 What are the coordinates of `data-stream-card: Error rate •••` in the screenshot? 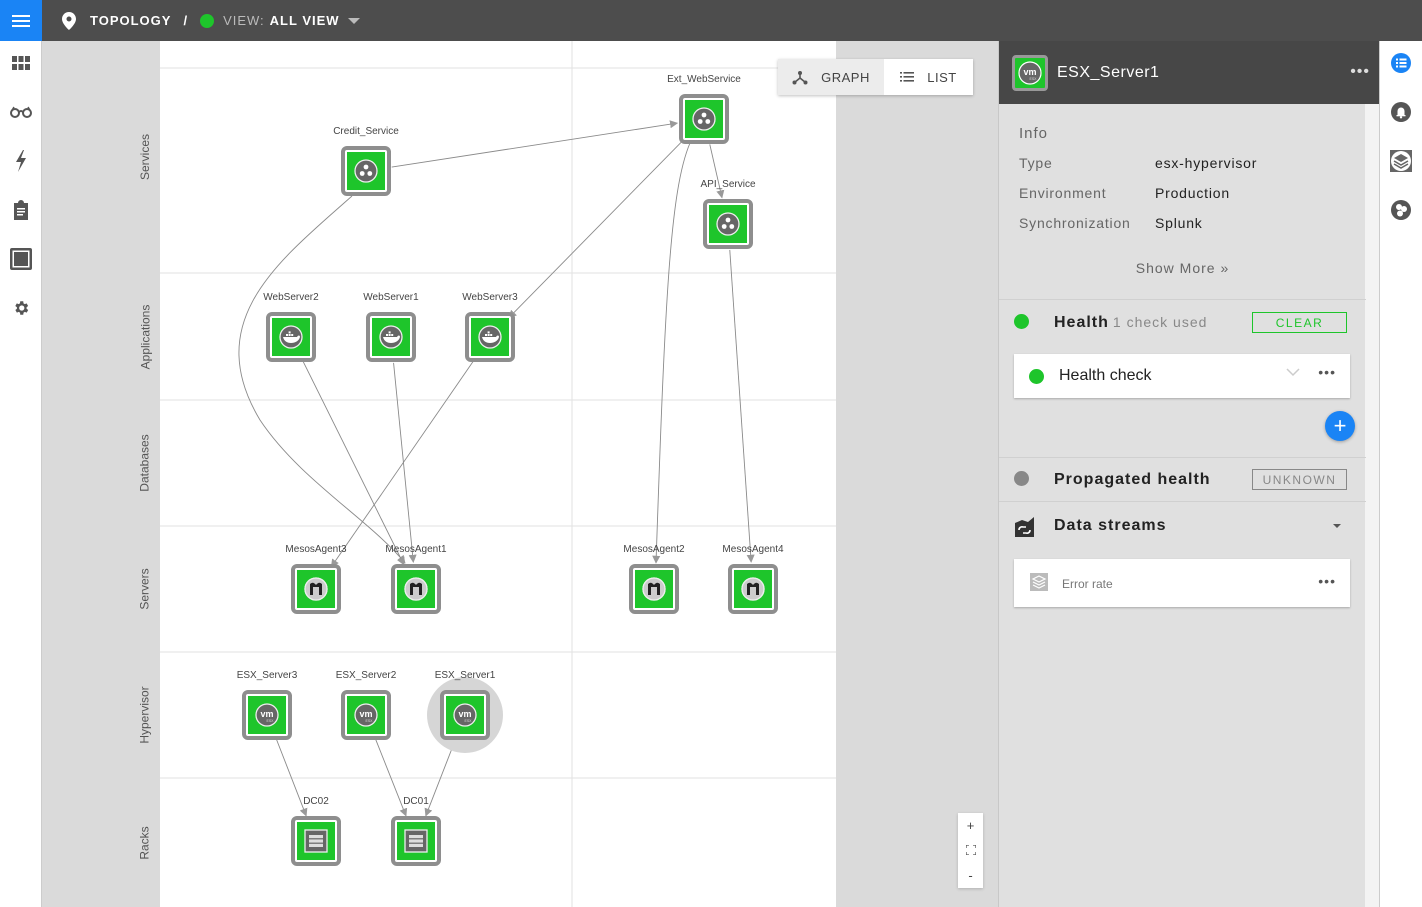 It's located at (1182, 583).